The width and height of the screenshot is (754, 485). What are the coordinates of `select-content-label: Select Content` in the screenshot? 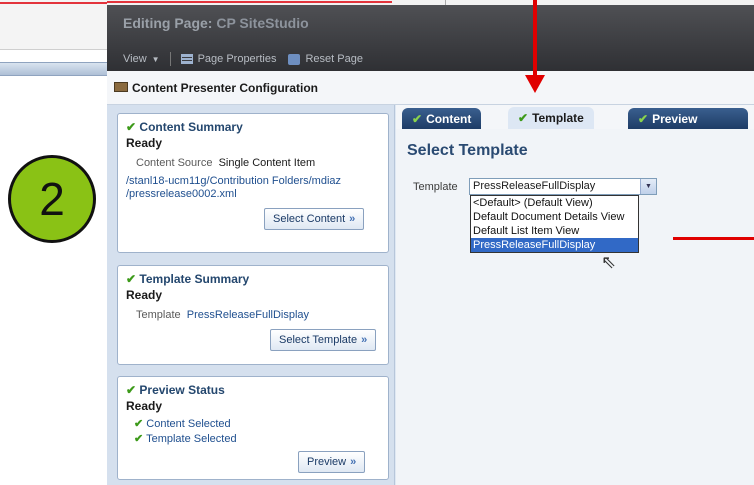 It's located at (309, 219).